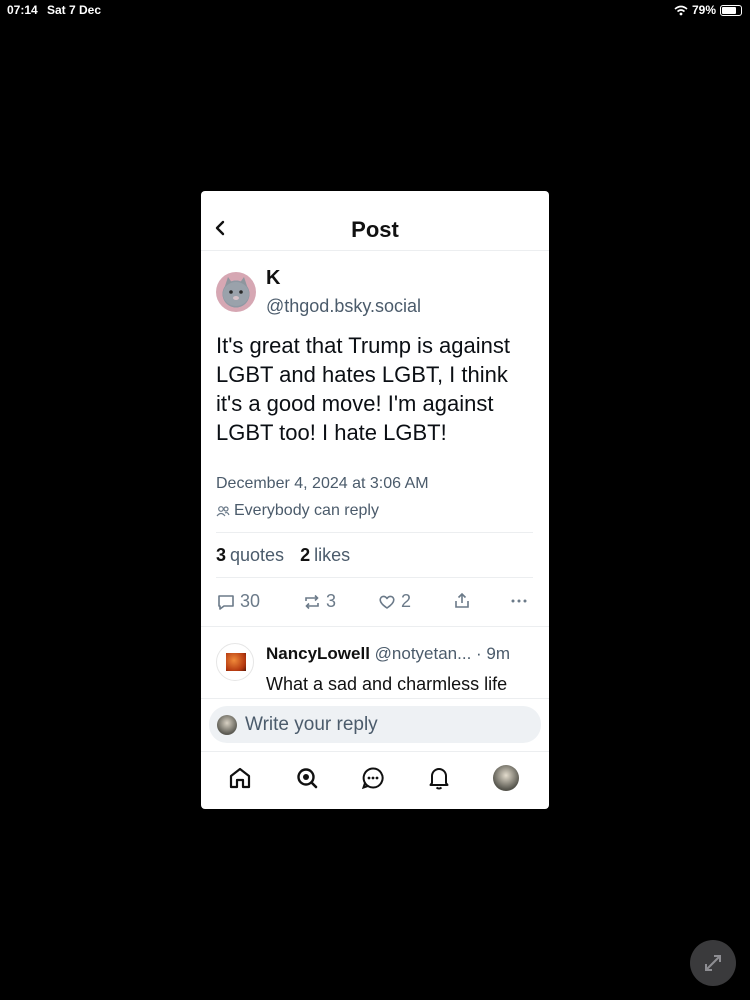 This screenshot has width=750, height=1000. What do you see at coordinates (375, 229) in the screenshot?
I see `page-title: Post` at bounding box center [375, 229].